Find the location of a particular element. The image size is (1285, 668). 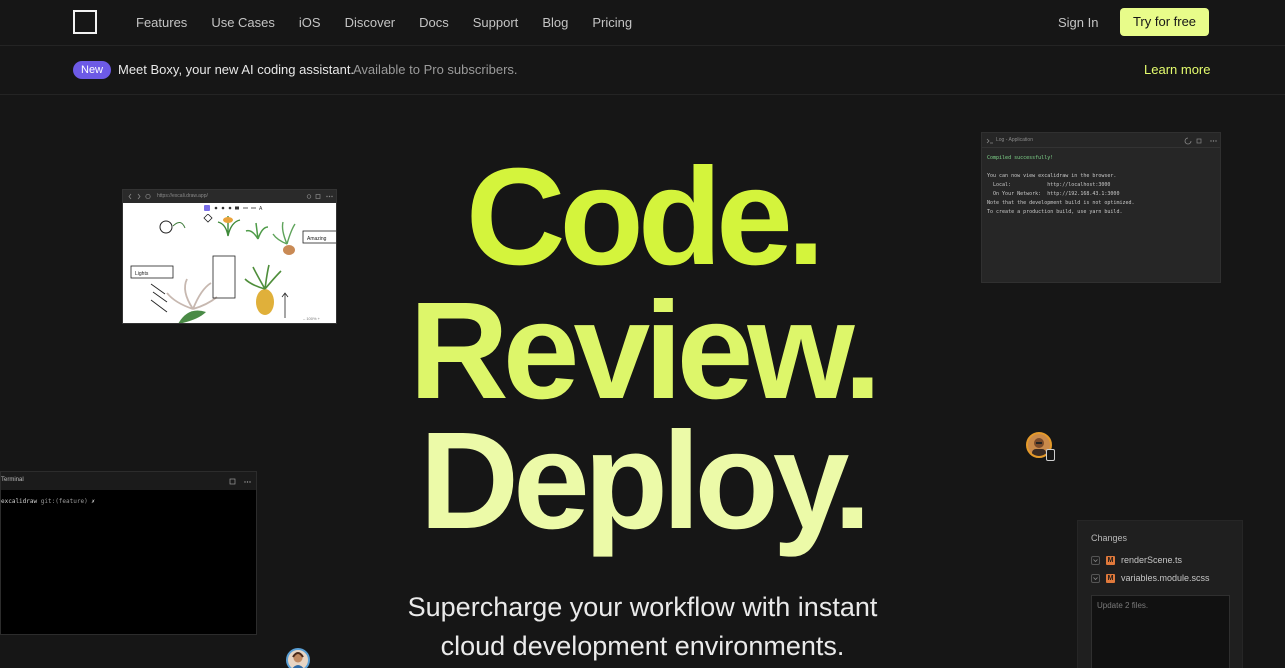

sign-in-link: Sign In is located at coordinates (1078, 22).